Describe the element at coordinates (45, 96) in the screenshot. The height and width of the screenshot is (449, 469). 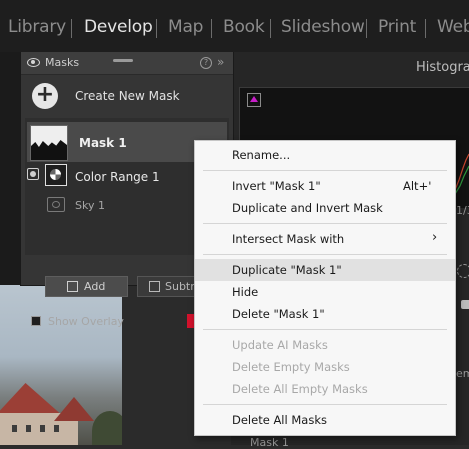
I see `create-new-mask-button: +` at that location.